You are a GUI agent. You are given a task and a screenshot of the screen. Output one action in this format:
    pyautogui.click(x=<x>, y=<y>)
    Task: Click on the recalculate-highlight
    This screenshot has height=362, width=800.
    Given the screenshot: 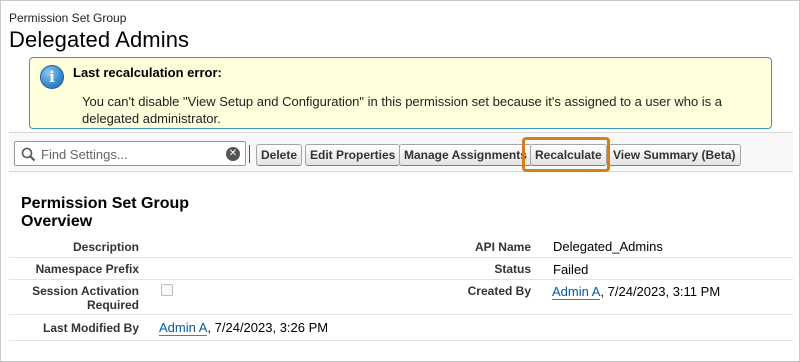 What is the action you would take?
    pyautogui.click(x=566, y=154)
    